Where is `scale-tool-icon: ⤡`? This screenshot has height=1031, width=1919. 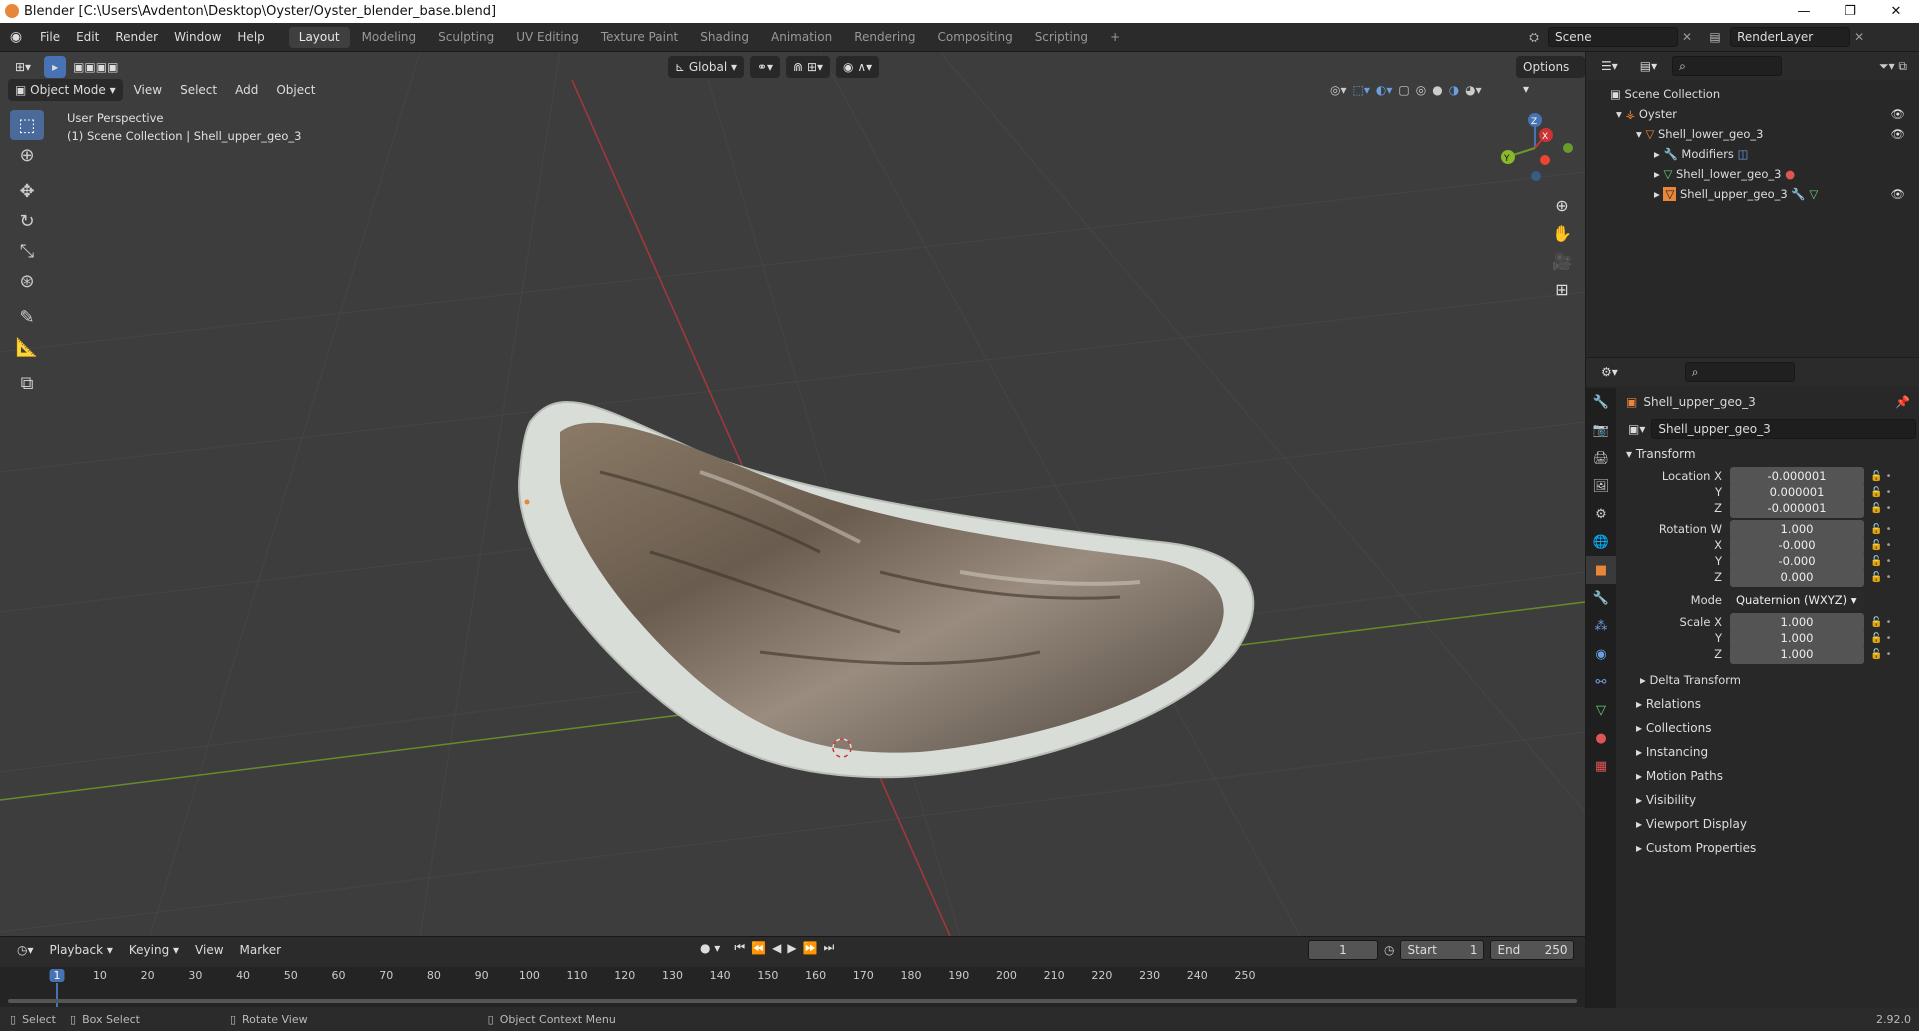 scale-tool-icon: ⤡ is located at coordinates (27, 251).